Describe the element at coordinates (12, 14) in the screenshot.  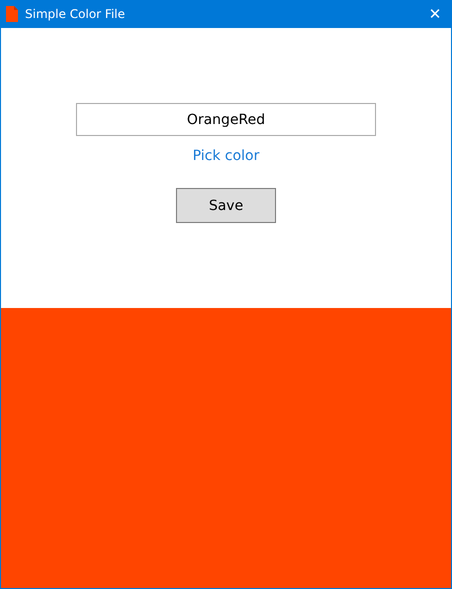
I see `document-icon` at that location.